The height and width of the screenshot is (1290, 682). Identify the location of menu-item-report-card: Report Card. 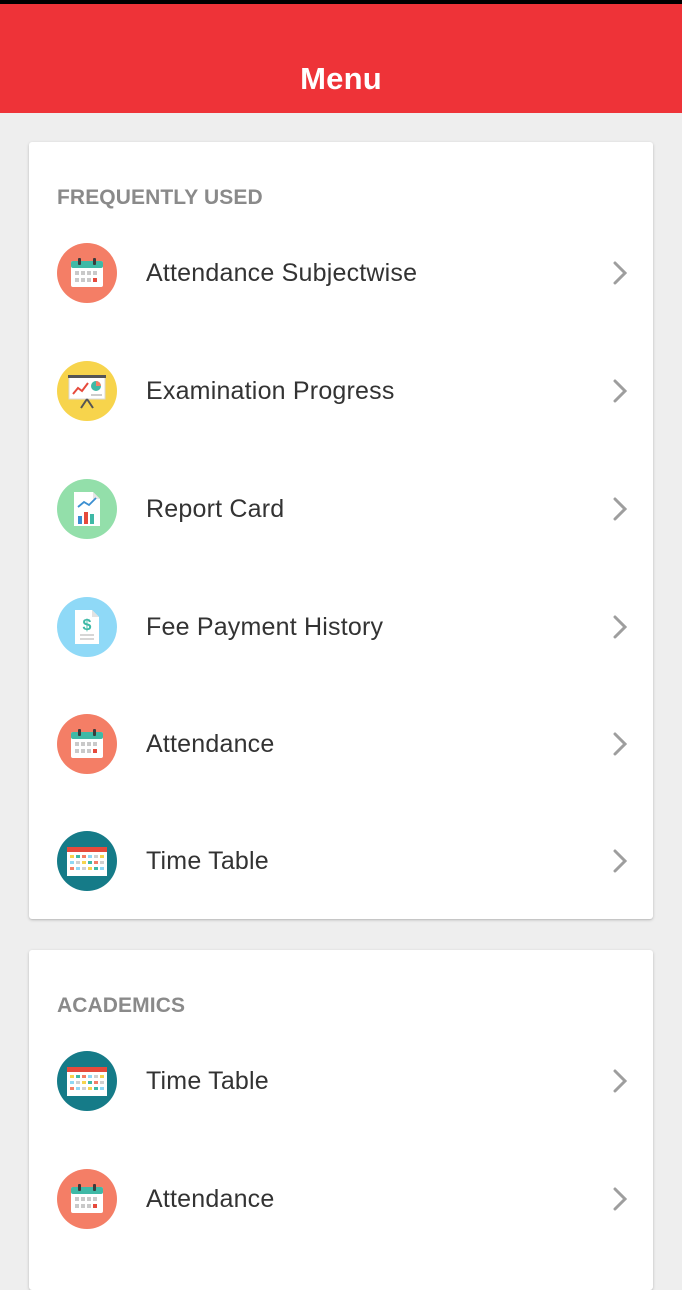
(341, 509).